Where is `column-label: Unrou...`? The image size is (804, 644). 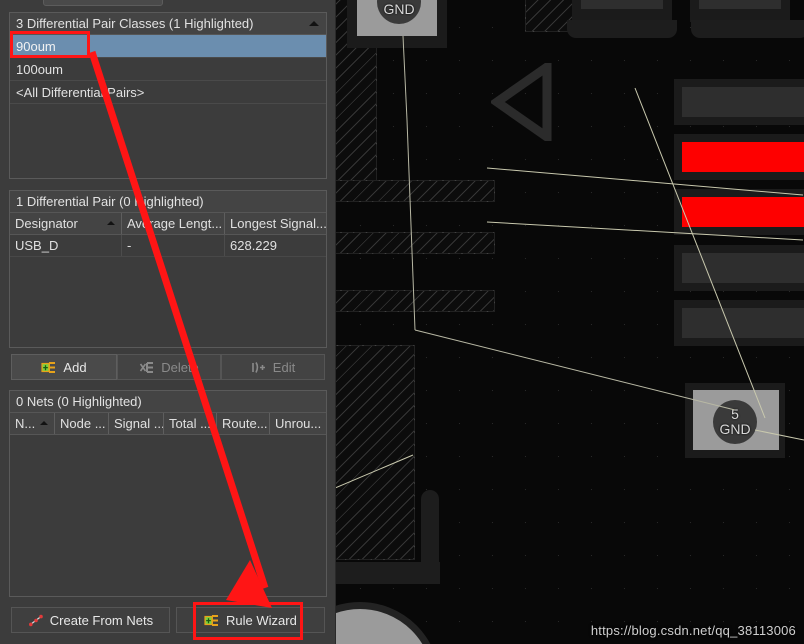
column-label: Unrou... is located at coordinates (298, 423).